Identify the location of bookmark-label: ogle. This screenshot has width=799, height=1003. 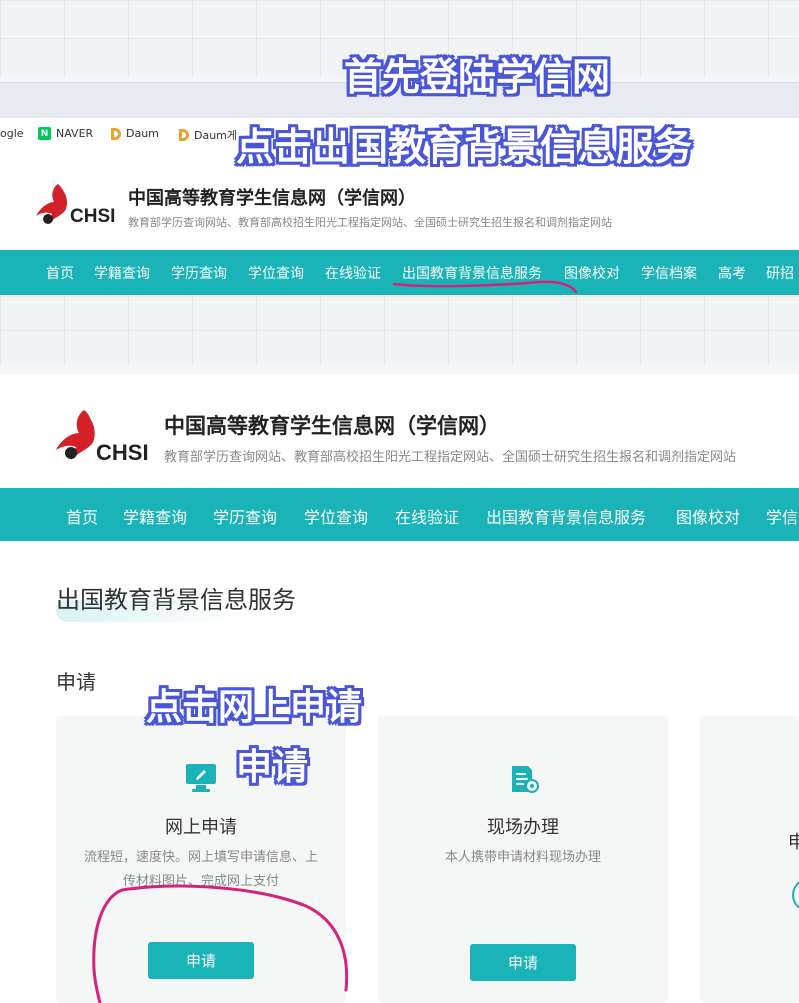
(12, 133).